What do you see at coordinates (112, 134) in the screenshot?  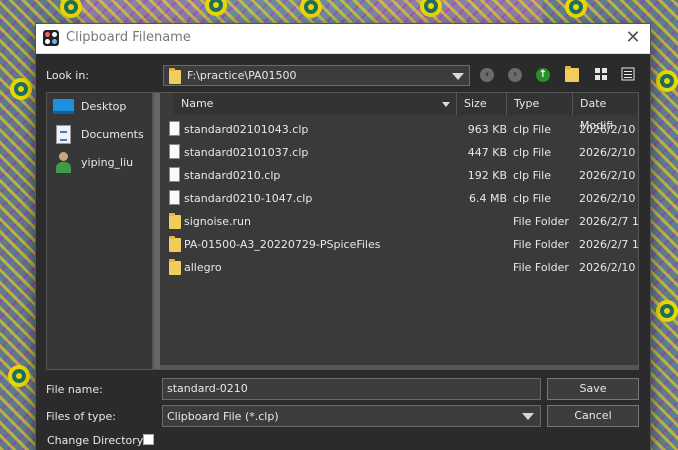 I see `place-label: Documents` at bounding box center [112, 134].